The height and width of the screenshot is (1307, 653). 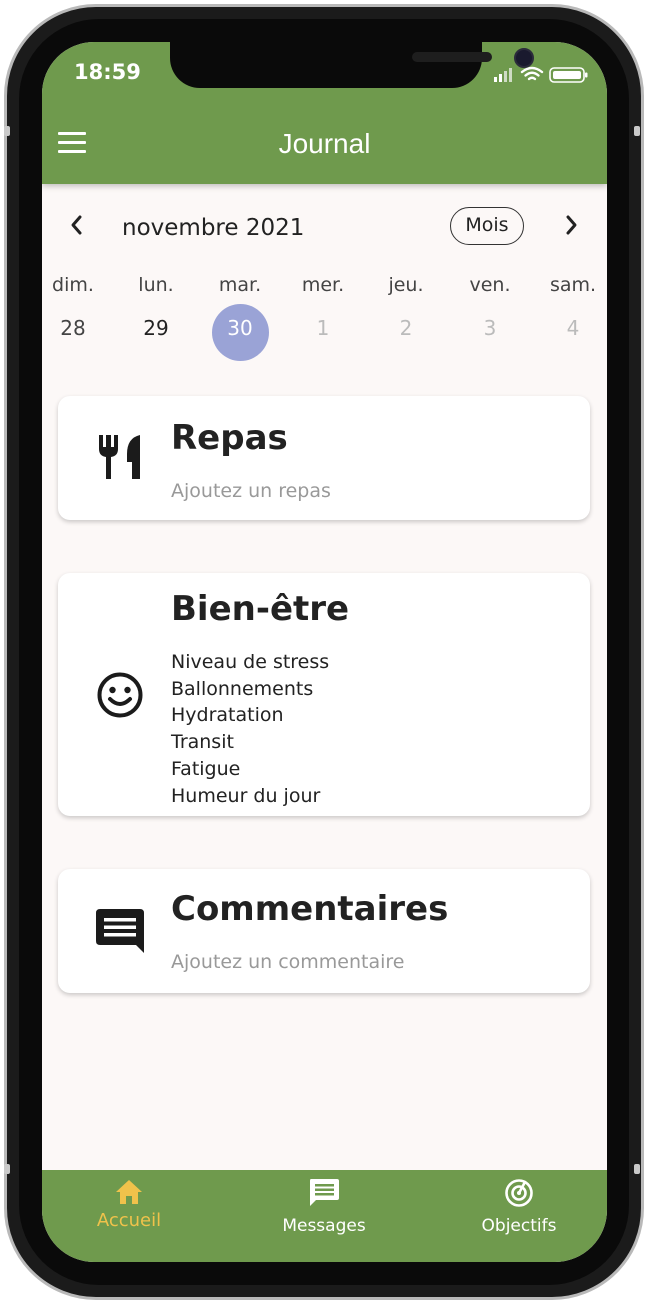 I want to click on list-item: Humeur du jour, so click(x=246, y=795).